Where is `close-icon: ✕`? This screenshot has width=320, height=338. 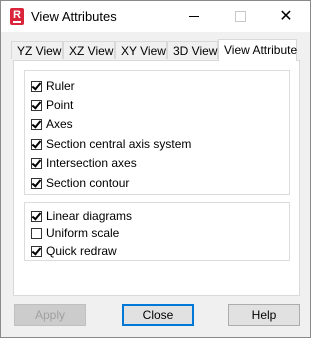
close-icon: ✕ is located at coordinates (286, 16).